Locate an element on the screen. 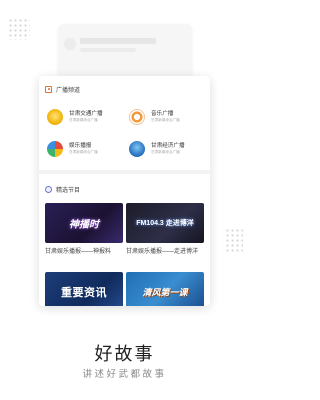  entertainment-logo-icon is located at coordinates (55, 149).